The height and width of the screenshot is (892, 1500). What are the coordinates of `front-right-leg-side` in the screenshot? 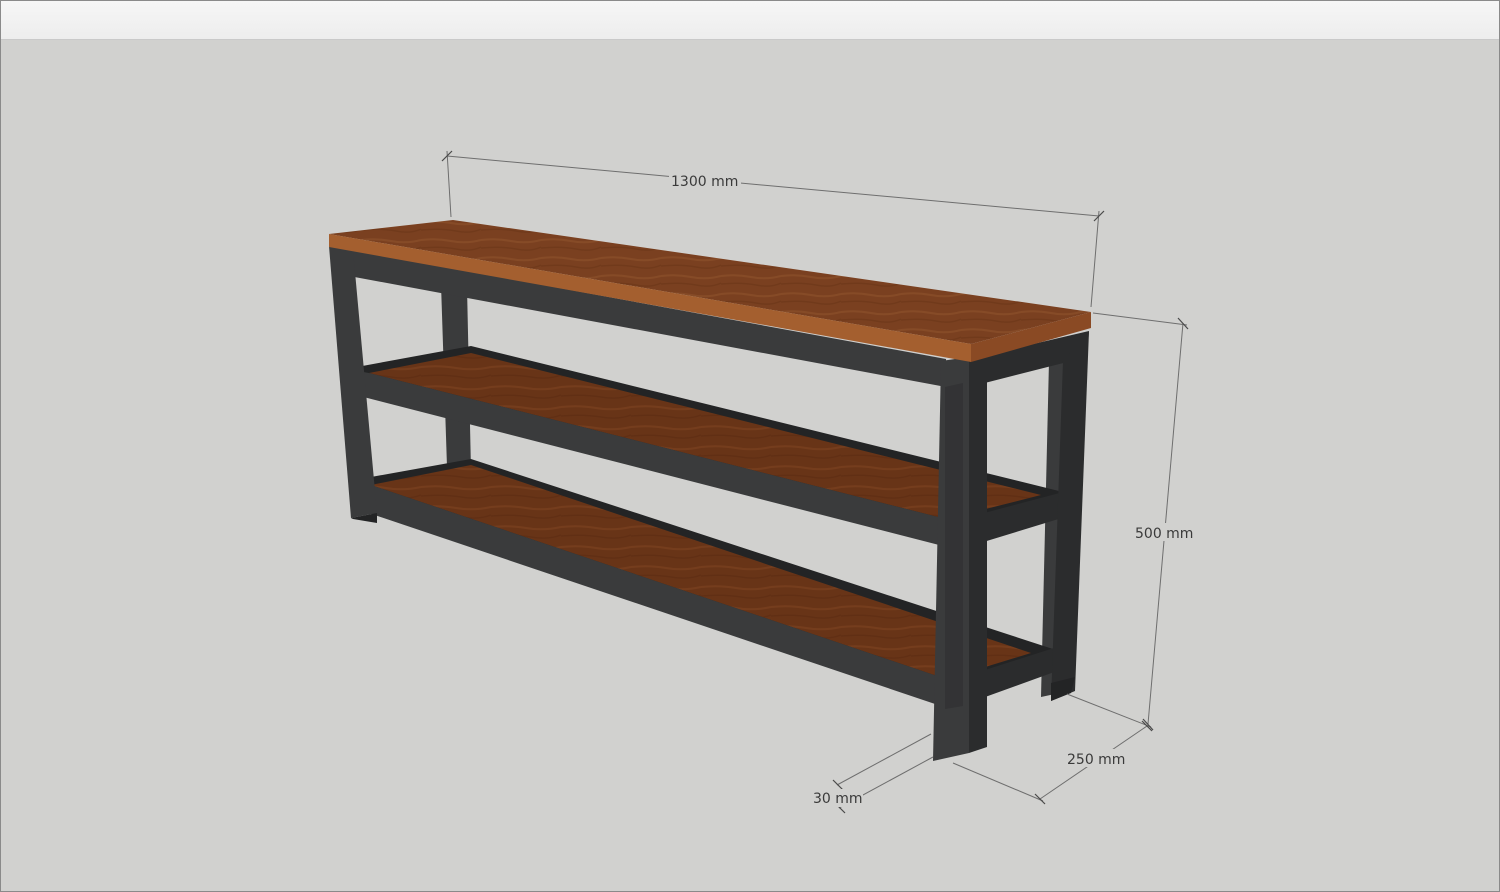 It's located at (978, 553).